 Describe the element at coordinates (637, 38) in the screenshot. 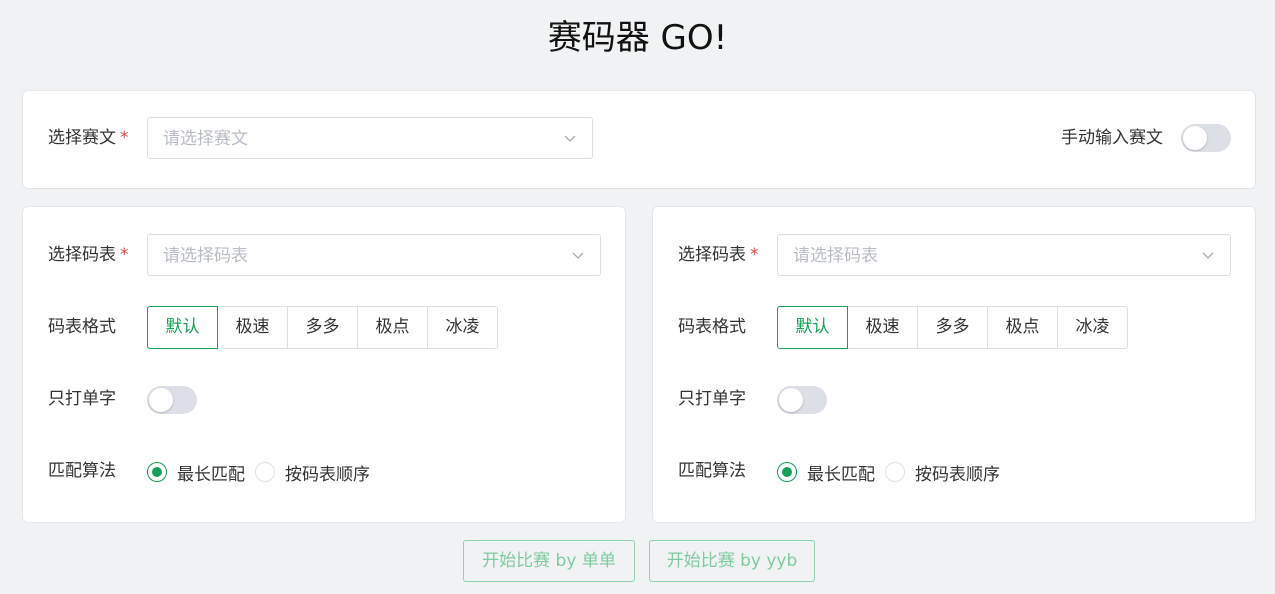

I see `page-title: 赛码器 GO!` at that location.